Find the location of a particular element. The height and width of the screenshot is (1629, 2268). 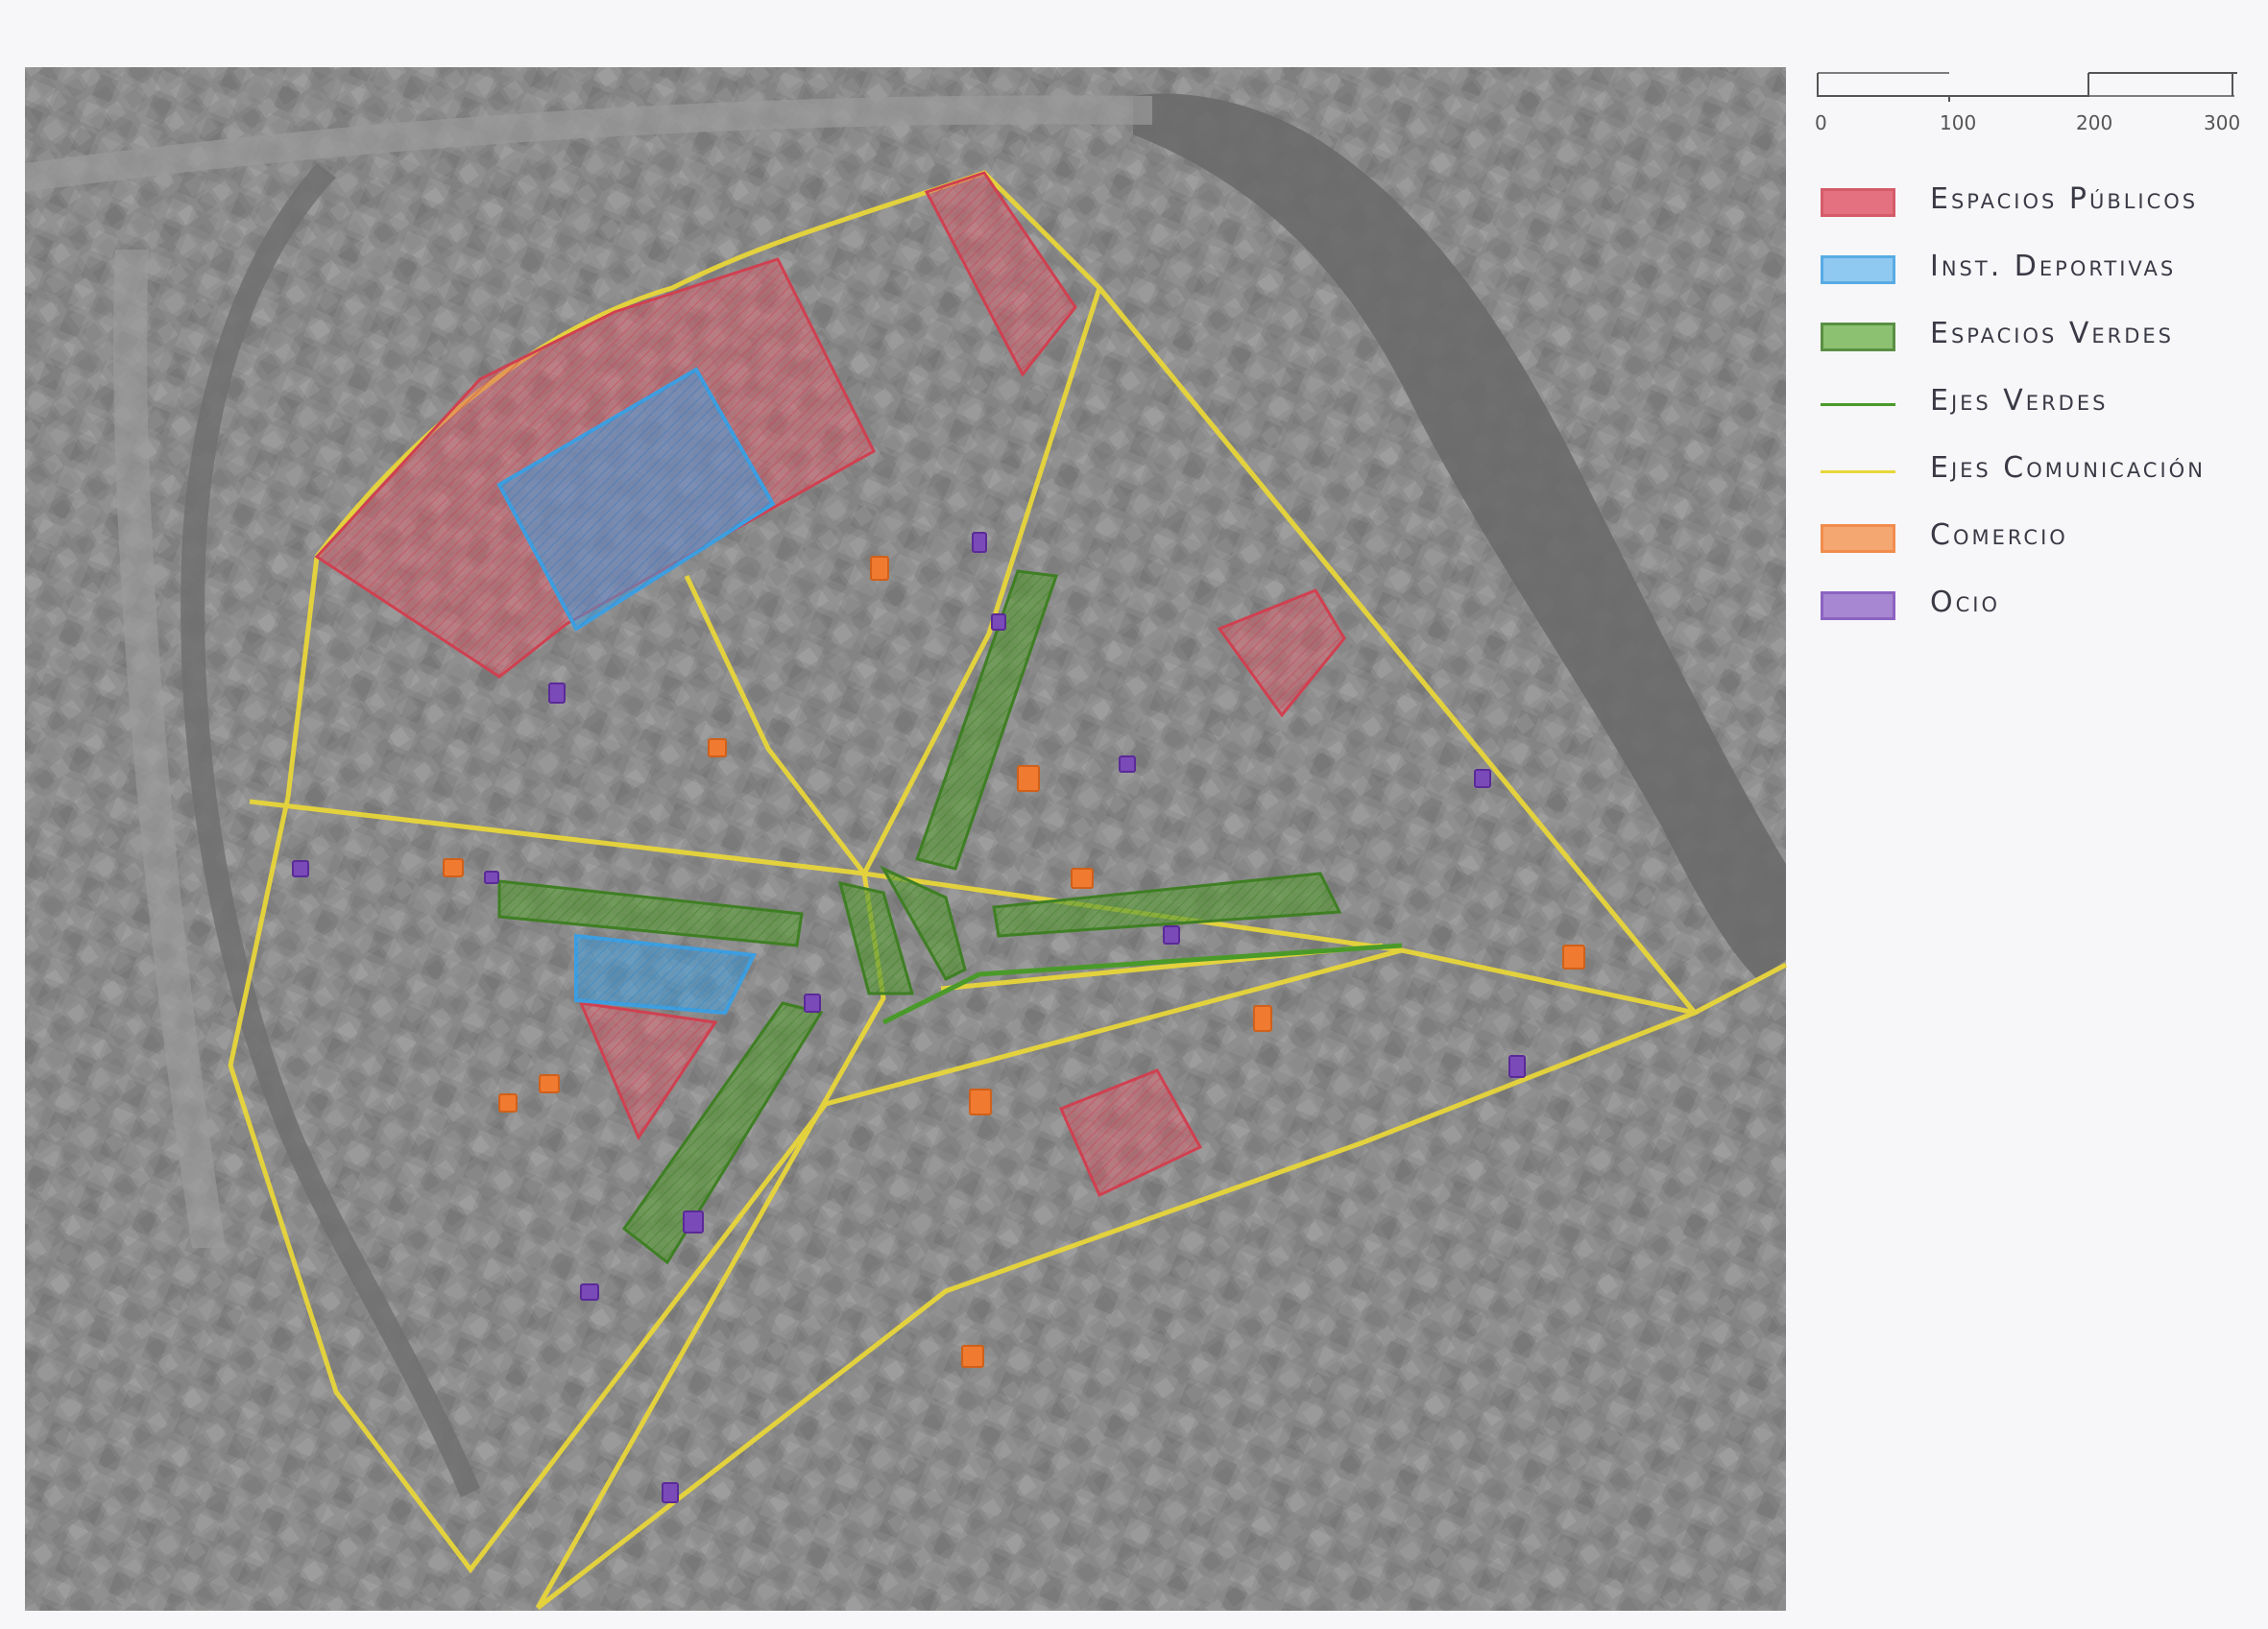

legend-line-communication is located at coordinates (1858, 471).